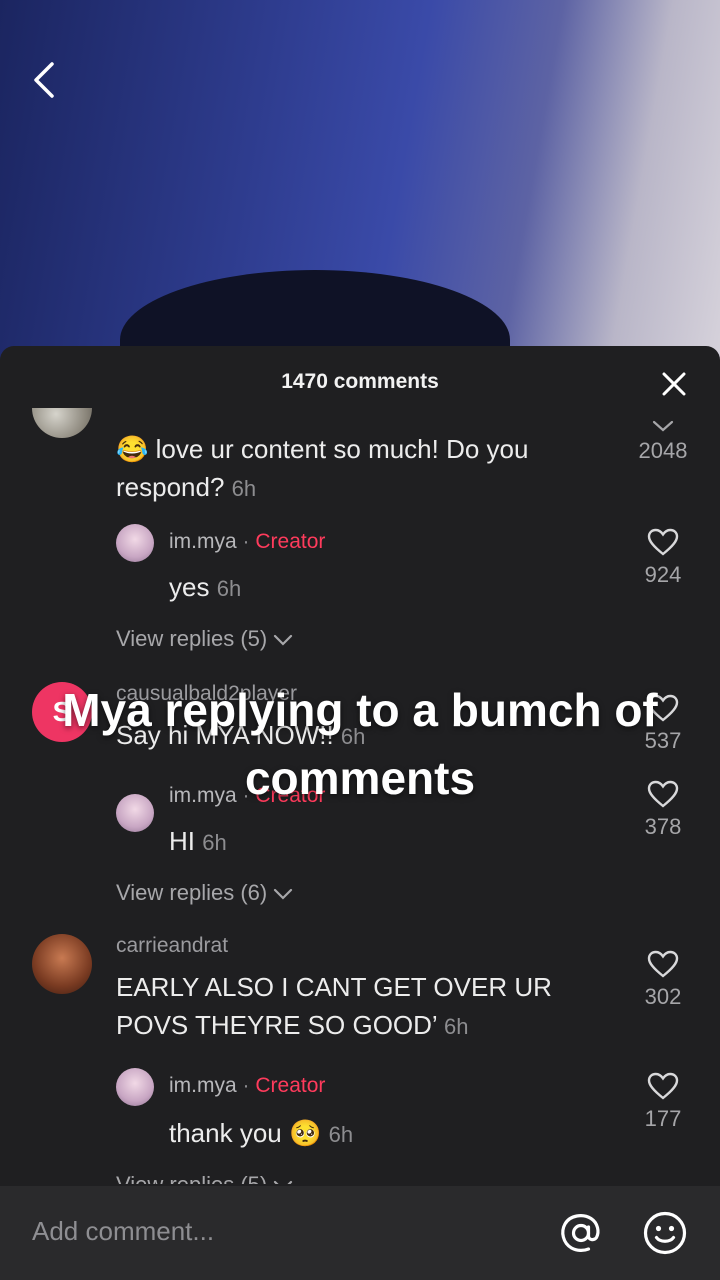 The image size is (720, 1280). Describe the element at coordinates (360, 381) in the screenshot. I see `comments-count-title: 1470 comments` at that location.